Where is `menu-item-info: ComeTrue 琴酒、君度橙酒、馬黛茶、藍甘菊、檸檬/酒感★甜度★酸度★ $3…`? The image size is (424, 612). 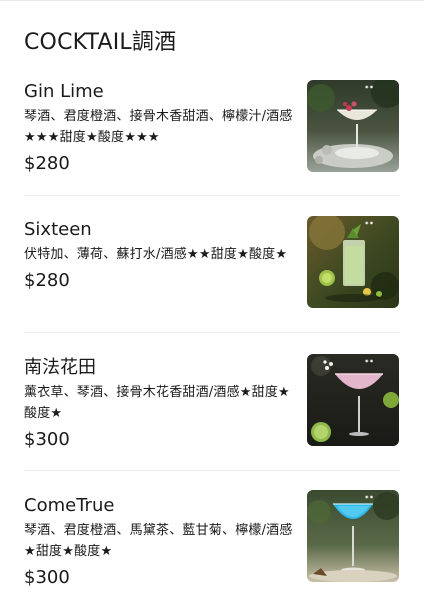 menu-item-info: ComeTrue 琴酒、君度橙酒、馬黛茶、藍甘菊、檸檬/酒感★甜度★酸度★ $3… is located at coordinates (162, 542).